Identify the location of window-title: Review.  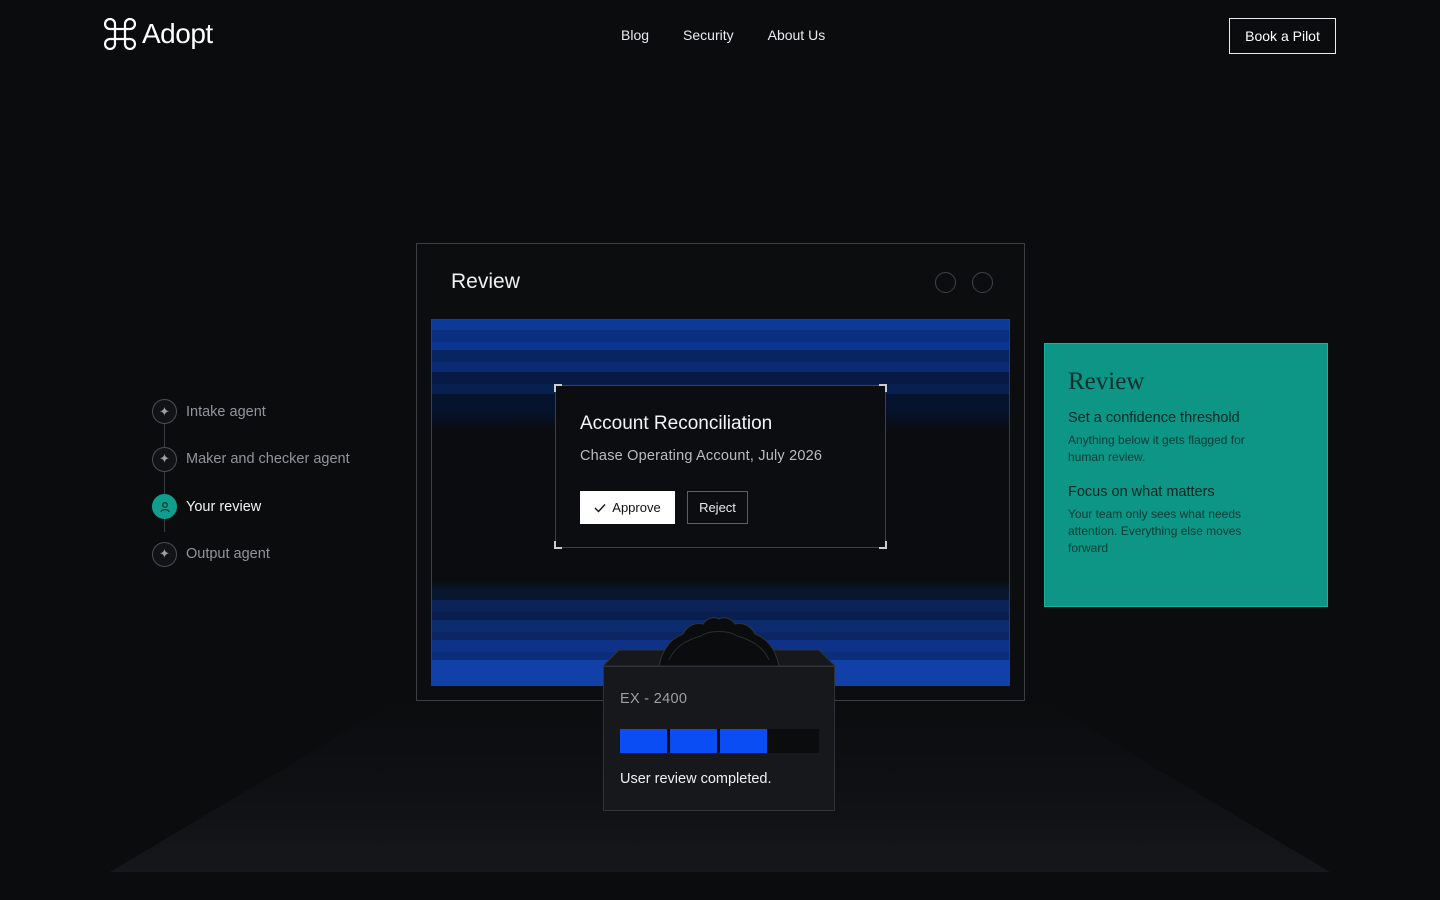
(485, 281).